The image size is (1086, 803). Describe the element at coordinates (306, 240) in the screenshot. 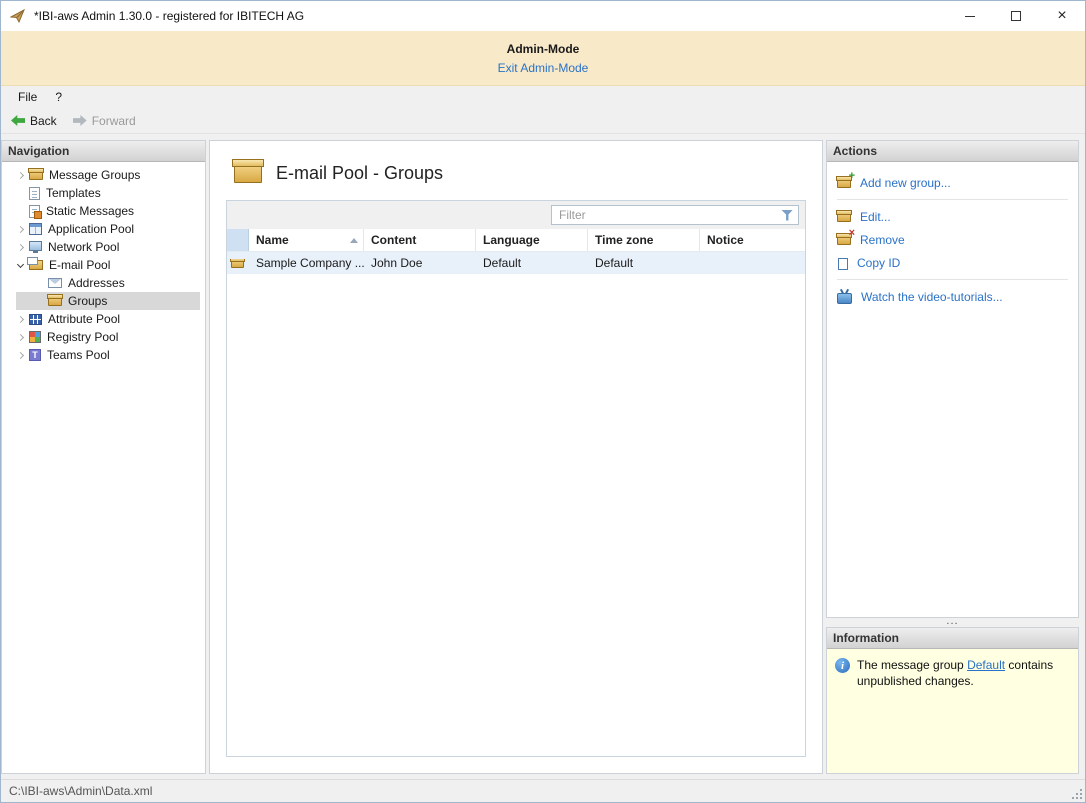

I see `column-header-name: Name` at that location.